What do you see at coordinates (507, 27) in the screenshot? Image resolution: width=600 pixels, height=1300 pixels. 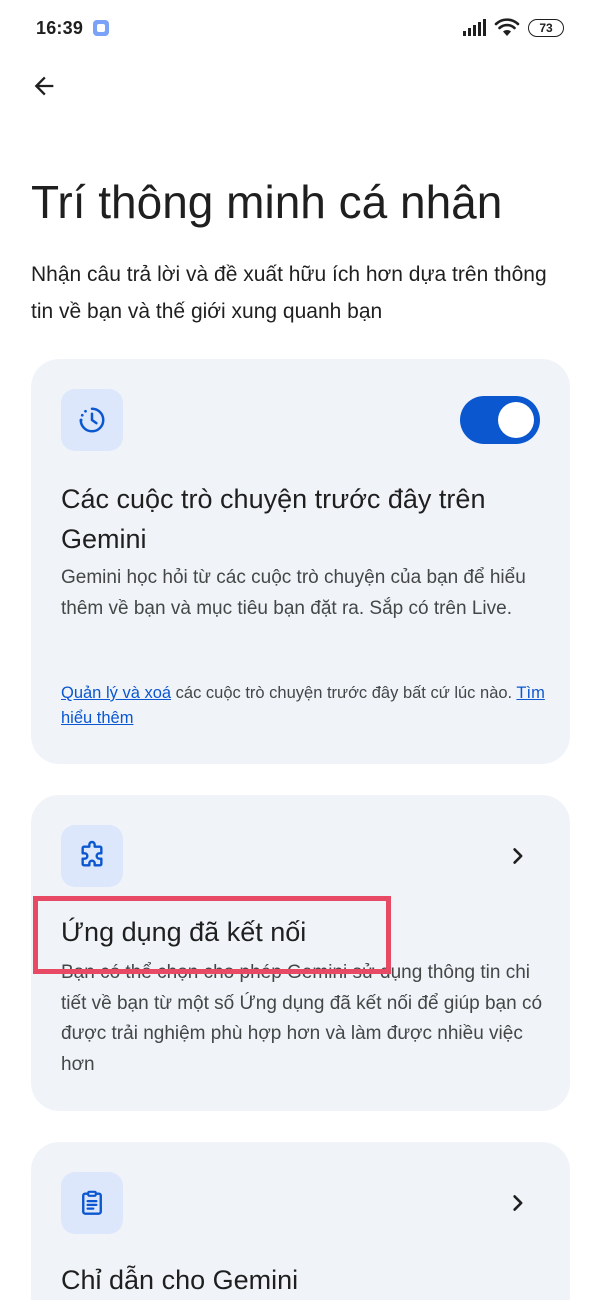 I see `wifi-icon` at bounding box center [507, 27].